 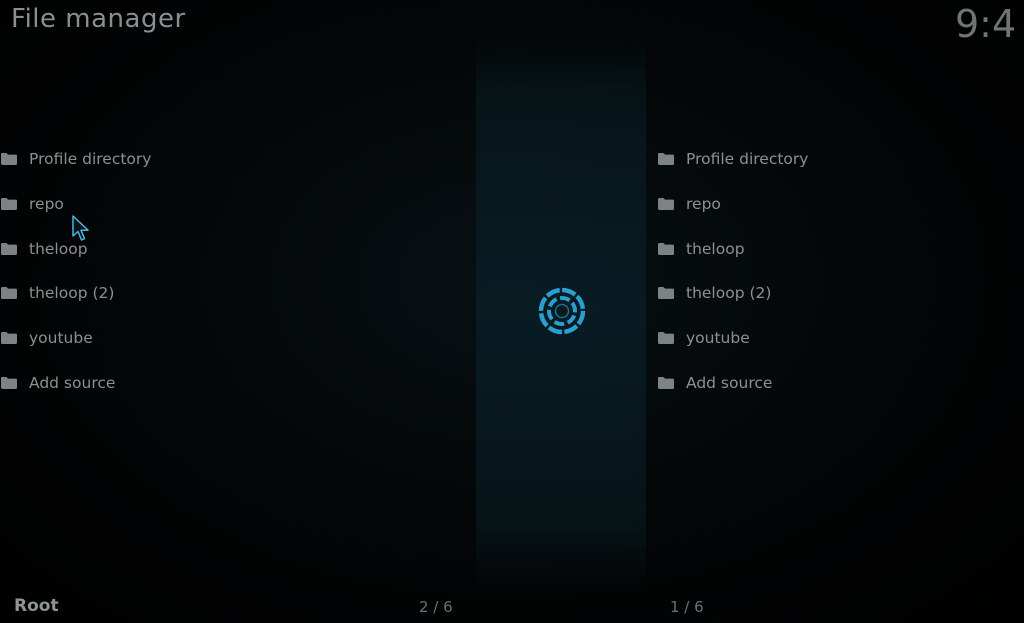 I want to click on mouse-pointer-icon, so click(x=80, y=228).